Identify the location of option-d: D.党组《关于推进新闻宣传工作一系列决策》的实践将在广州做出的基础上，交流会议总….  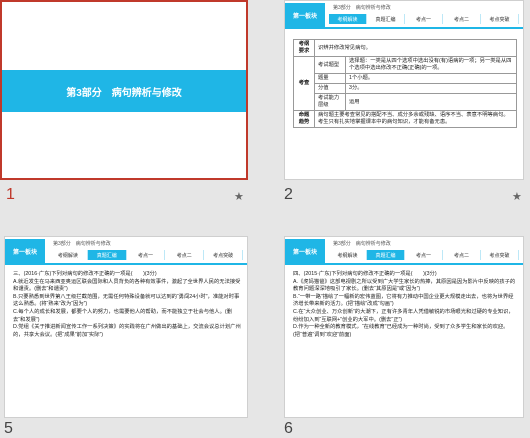
(127, 331).